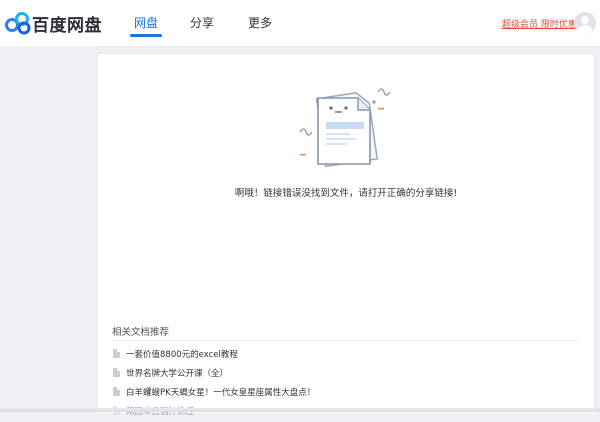 This screenshot has height=422, width=600. Describe the element at coordinates (18, 23) in the screenshot. I see `cloud-logo-icon` at that location.